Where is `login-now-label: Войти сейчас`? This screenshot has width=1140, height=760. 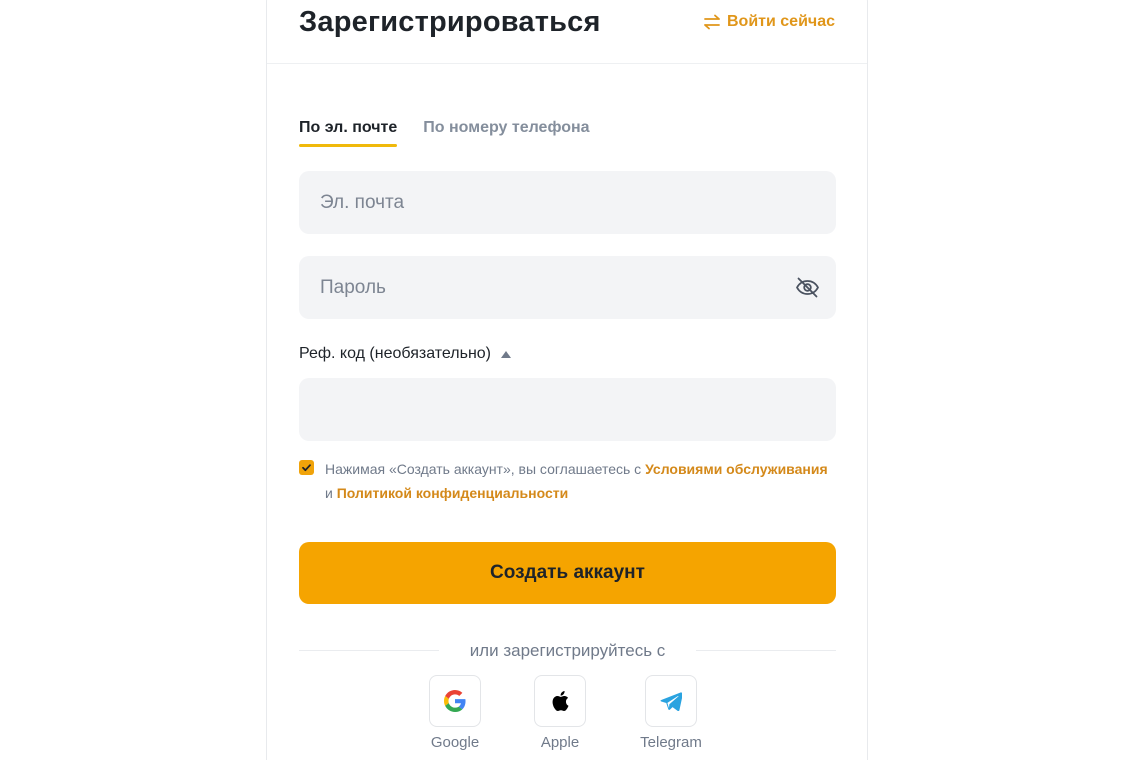 login-now-label: Войти сейчас is located at coordinates (781, 21).